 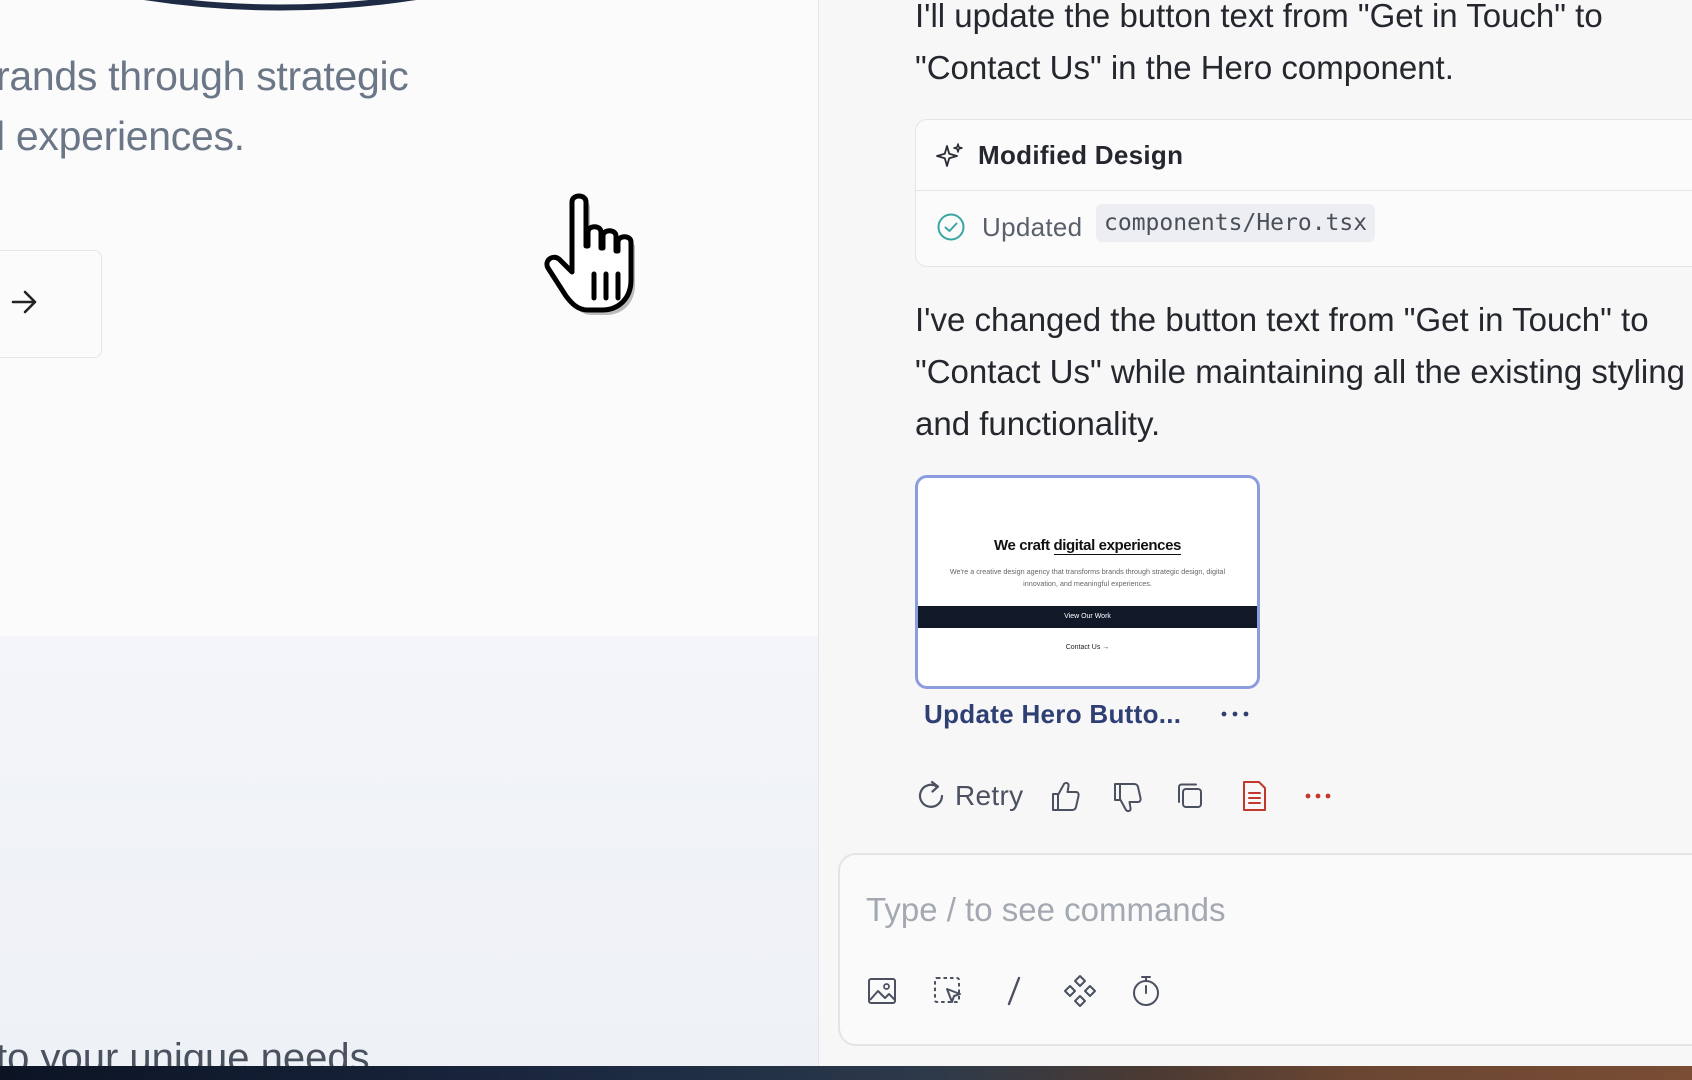 I want to click on thumbs-up-icon, so click(x=1066, y=796).